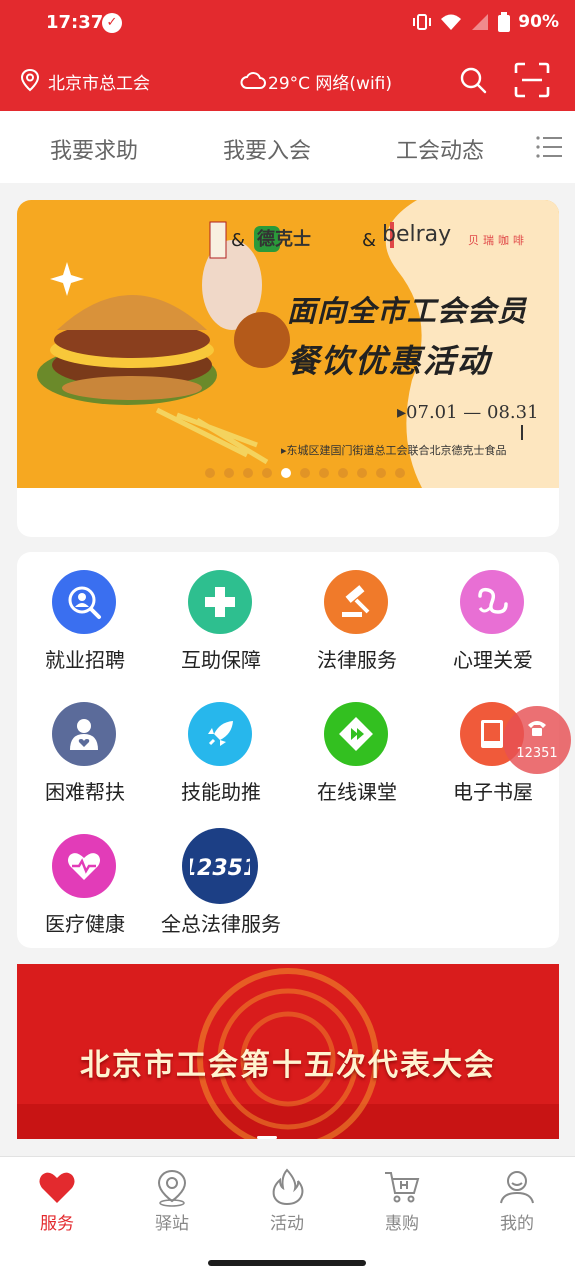 The image size is (575, 1280). What do you see at coordinates (532, 80) in the screenshot?
I see `scan-icon` at bounding box center [532, 80].